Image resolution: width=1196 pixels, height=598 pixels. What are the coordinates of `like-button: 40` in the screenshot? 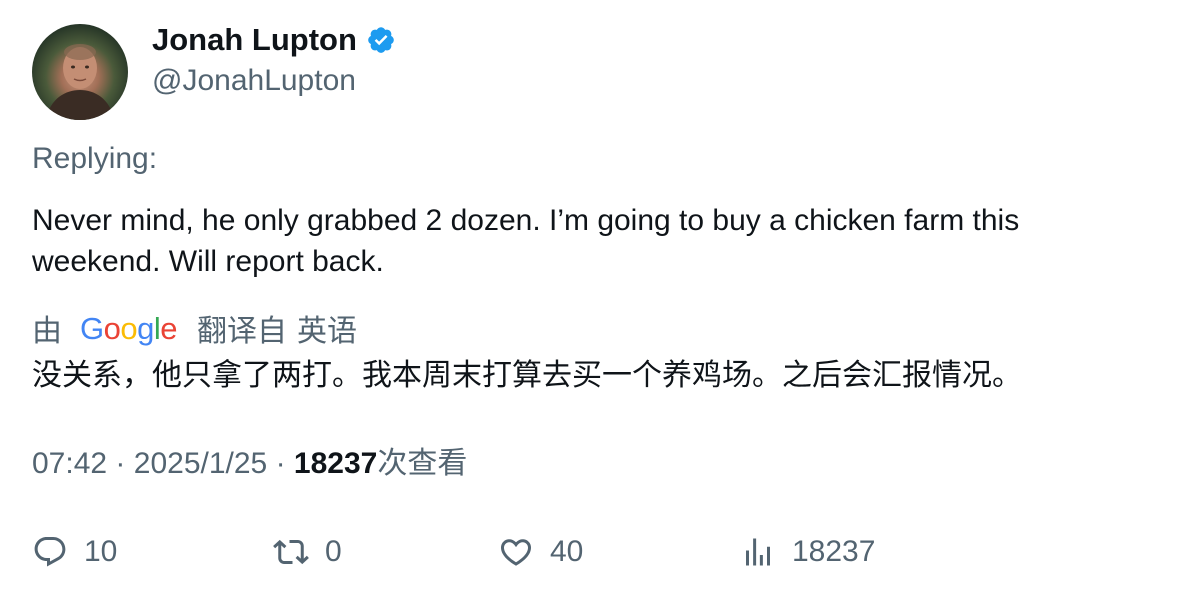 It's located at (540, 552).